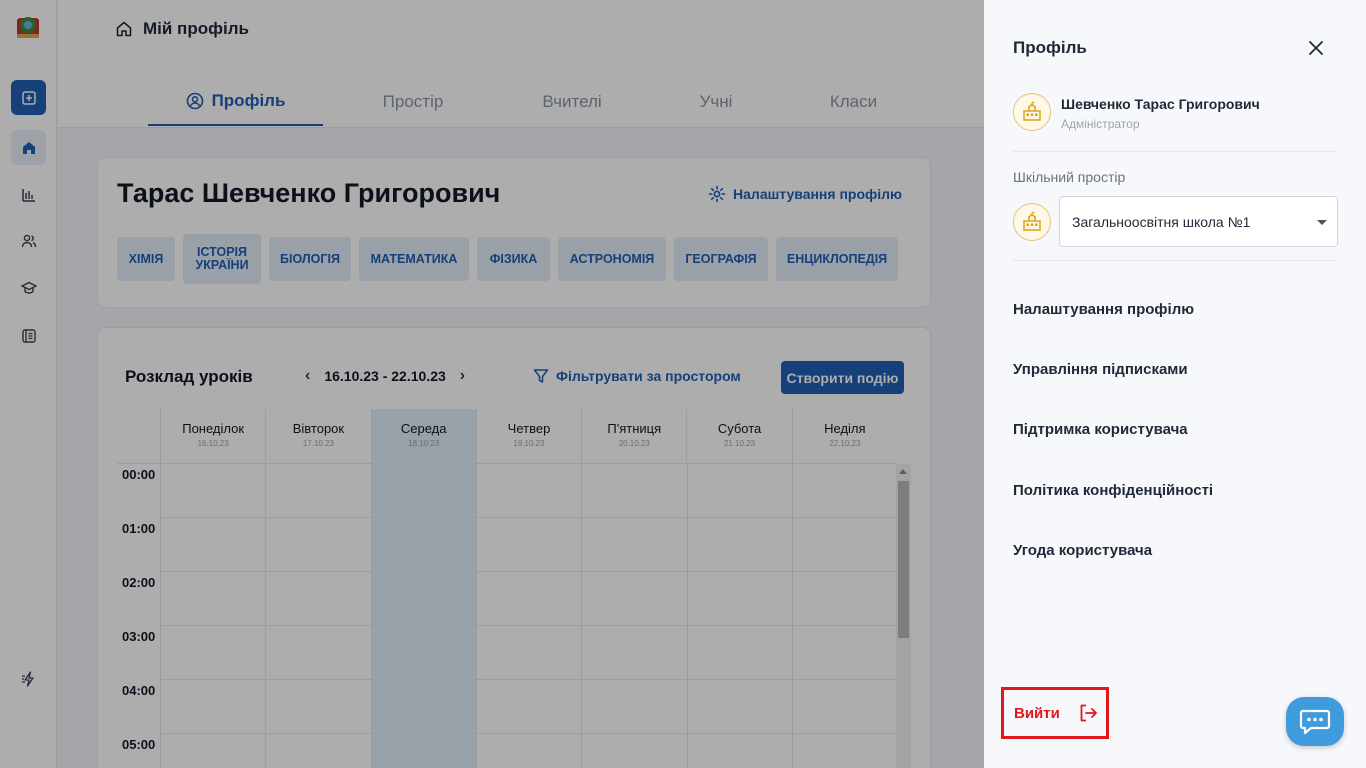 This screenshot has height=768, width=1366. I want to click on menu-item-subscriptions: Управління підписками, so click(1175, 369).